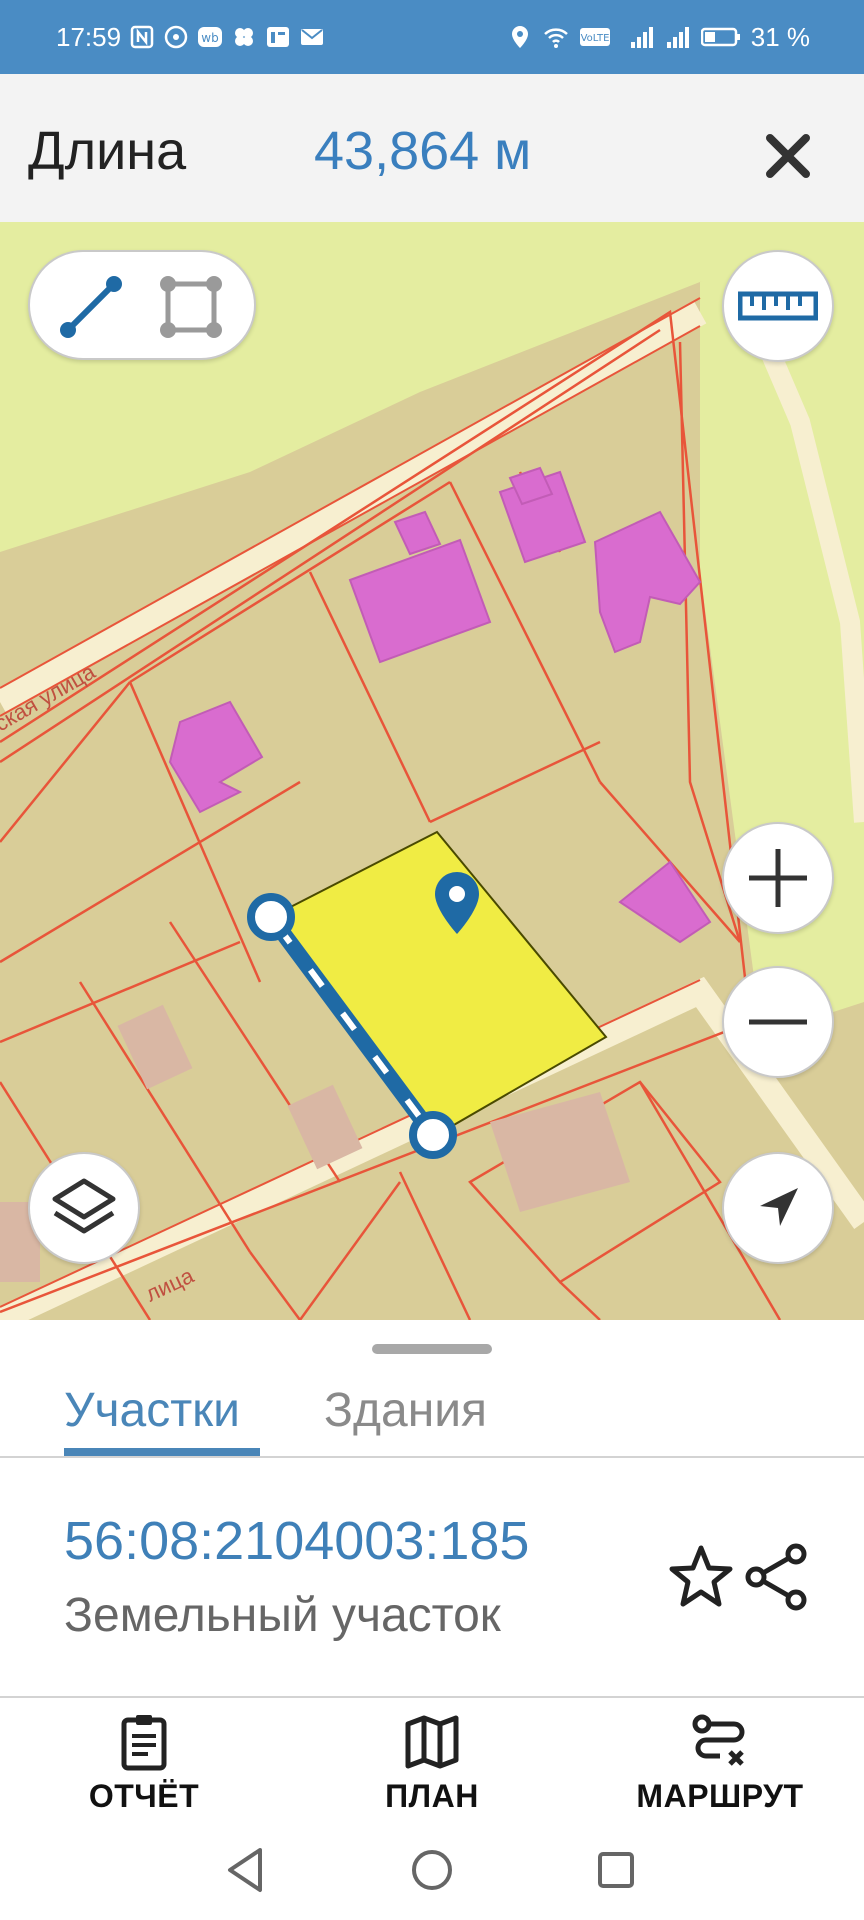  Describe the element at coordinates (555, 38) in the screenshot. I see `wifi-icon` at that location.